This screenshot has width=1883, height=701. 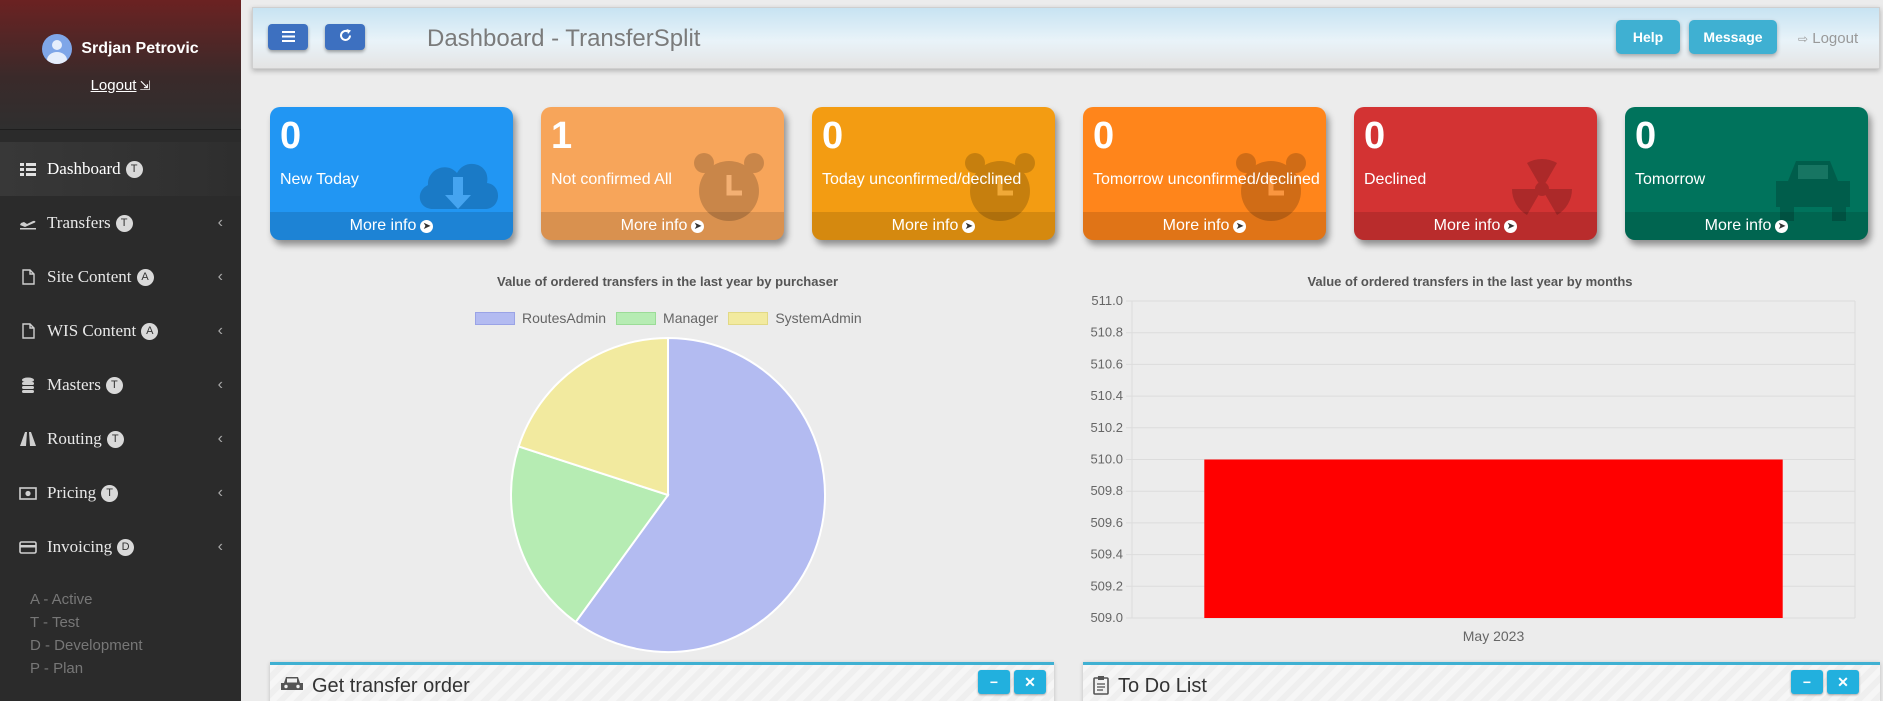 What do you see at coordinates (1162, 686) in the screenshot?
I see `panel-title: To Do List` at bounding box center [1162, 686].